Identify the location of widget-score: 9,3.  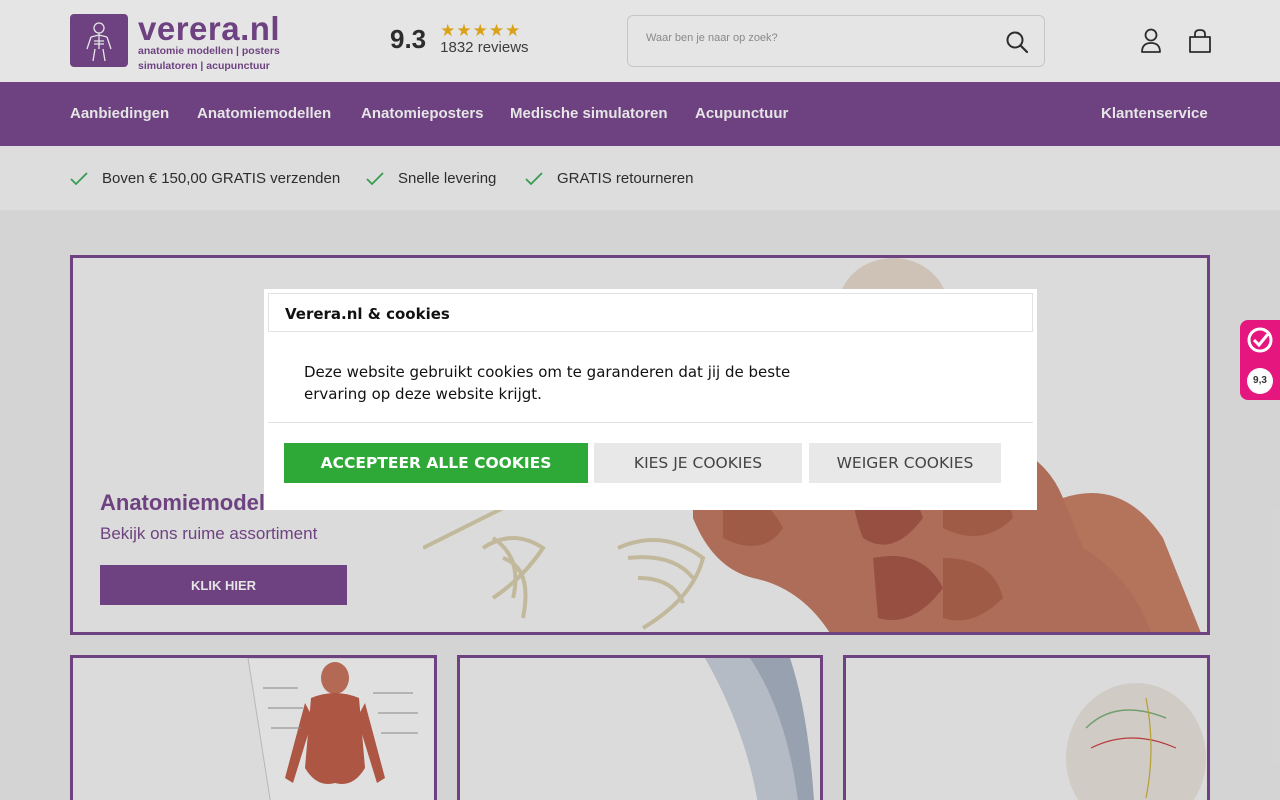
(1260, 381).